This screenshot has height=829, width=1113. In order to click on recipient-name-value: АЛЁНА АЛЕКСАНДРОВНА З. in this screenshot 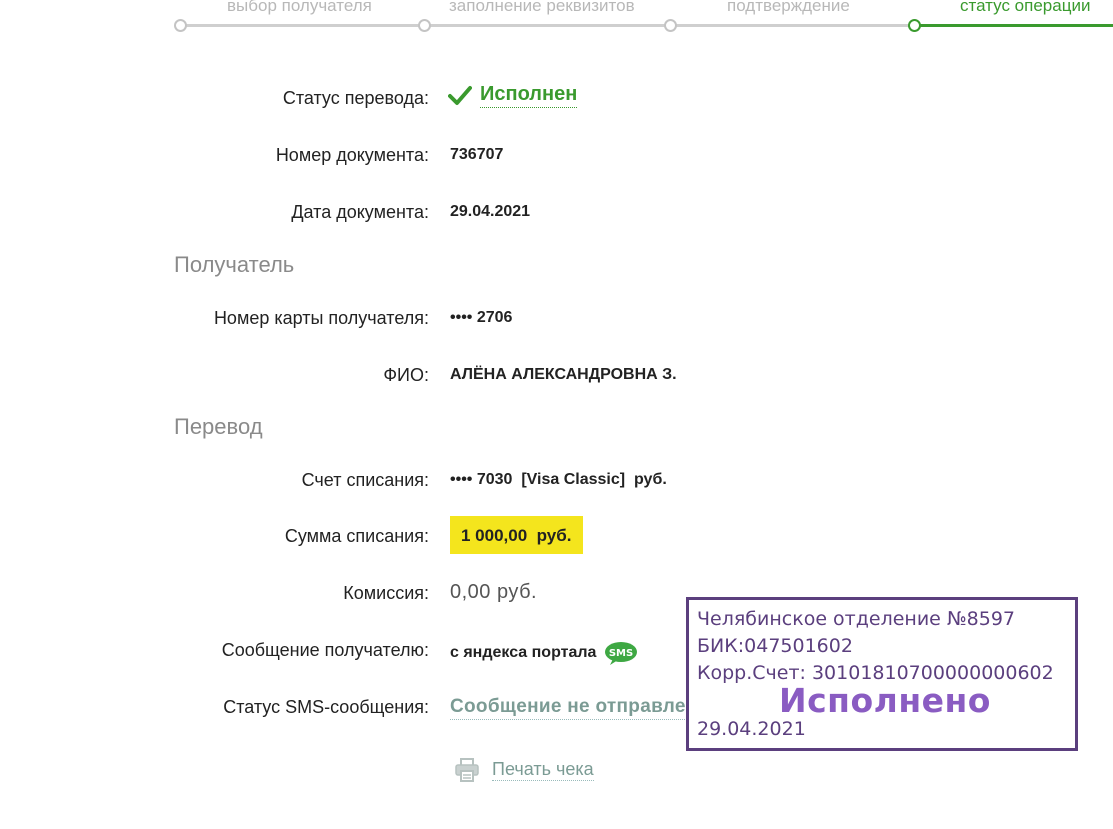, I will do `click(563, 374)`.